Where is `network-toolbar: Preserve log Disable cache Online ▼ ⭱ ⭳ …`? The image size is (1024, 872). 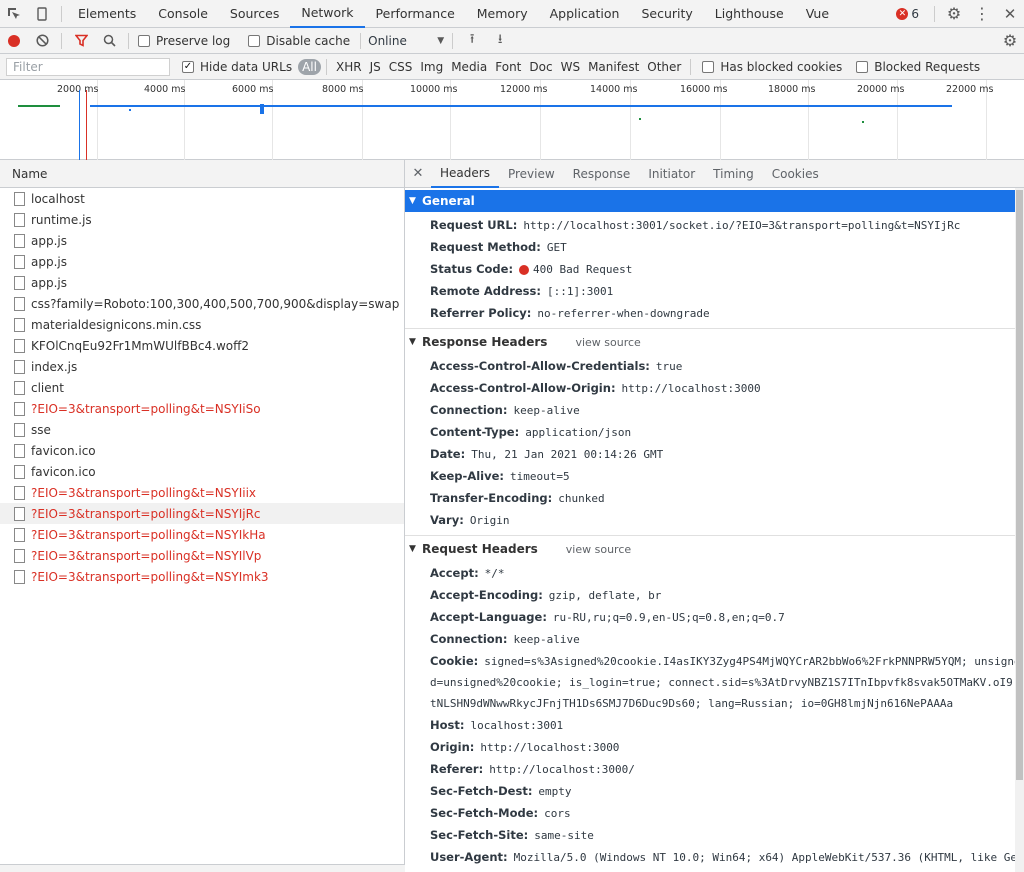
network-toolbar: Preserve log Disable cache Online ▼ ⭱ ⭳ … is located at coordinates (512, 41).